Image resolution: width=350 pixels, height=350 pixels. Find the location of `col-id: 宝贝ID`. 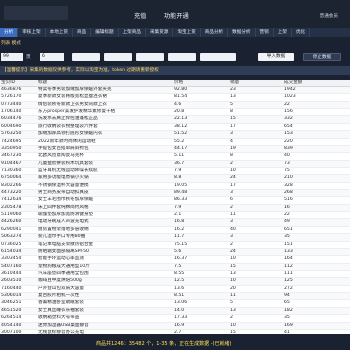

col-id: 宝贝ID is located at coordinates (18, 83).